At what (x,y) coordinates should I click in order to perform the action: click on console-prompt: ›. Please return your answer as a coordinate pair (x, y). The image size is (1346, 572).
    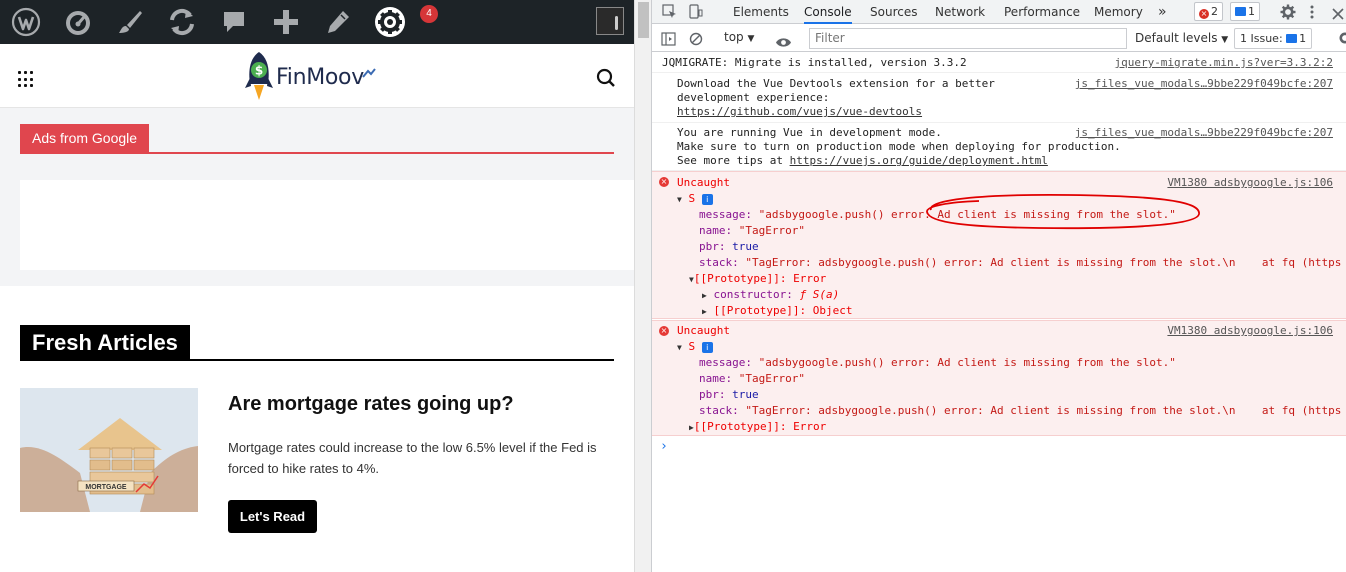
    Looking at the image, I should click on (664, 446).